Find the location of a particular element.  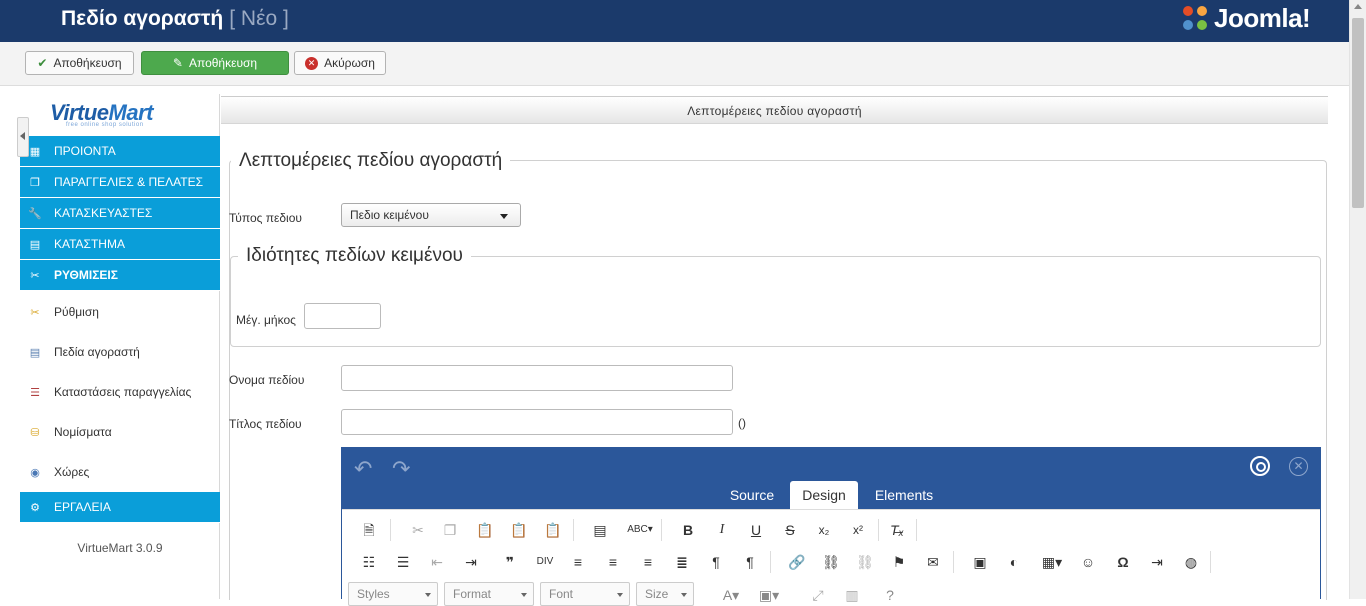

page-title: Πεδίο αγοραστή[ Νέο ] is located at coordinates (175, 19).